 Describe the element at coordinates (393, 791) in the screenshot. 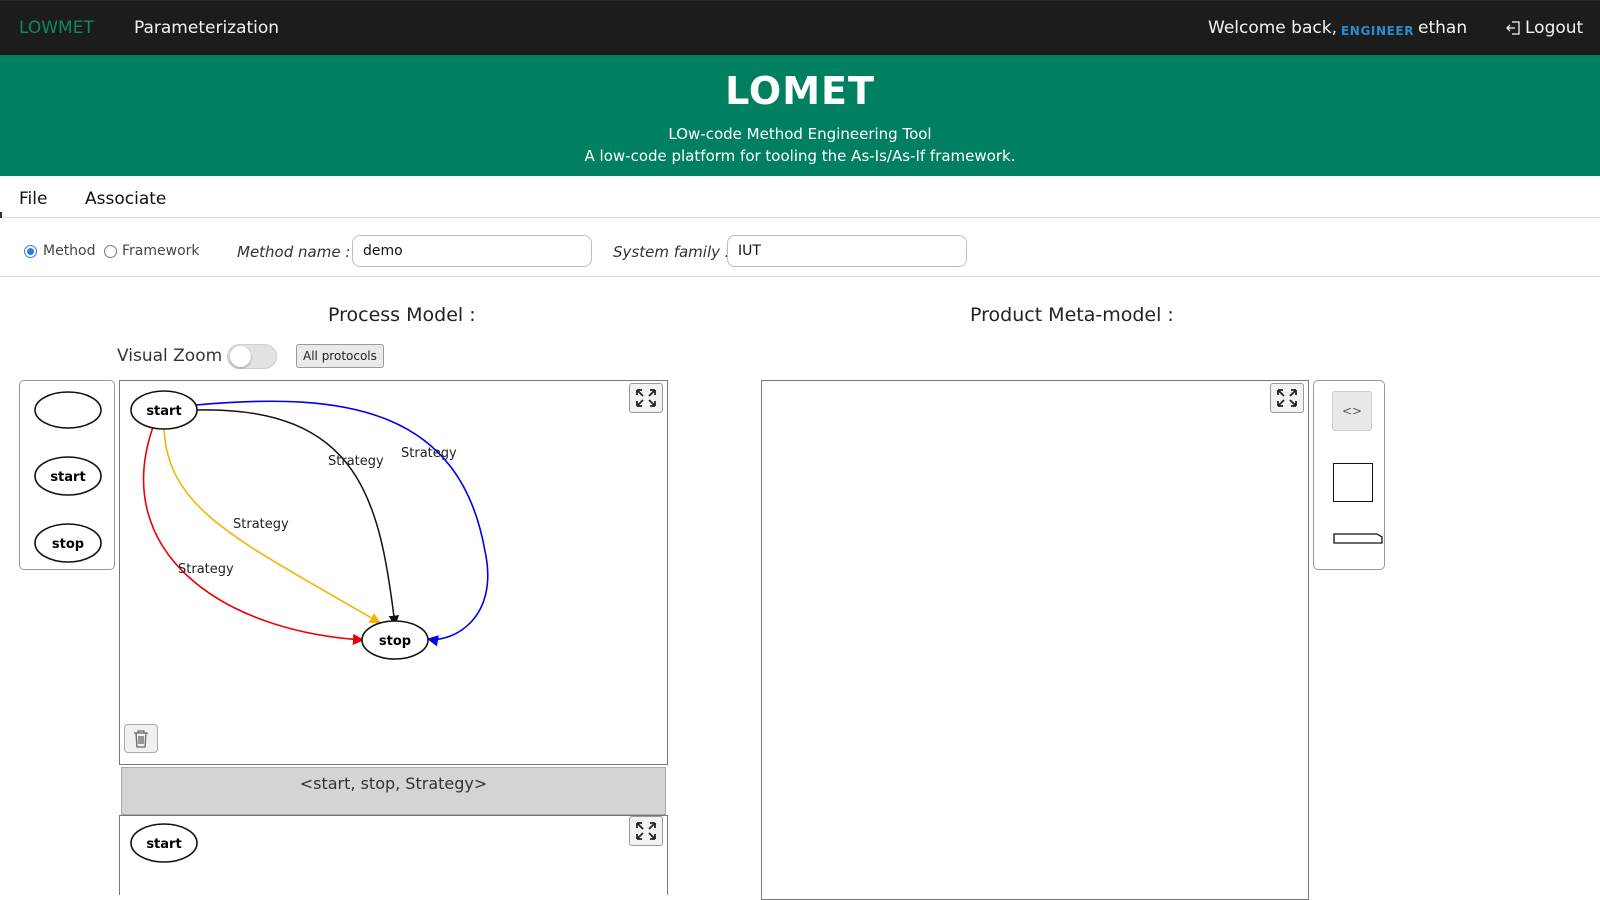

I see `protocol-header: <start, stop, Strategy>` at that location.